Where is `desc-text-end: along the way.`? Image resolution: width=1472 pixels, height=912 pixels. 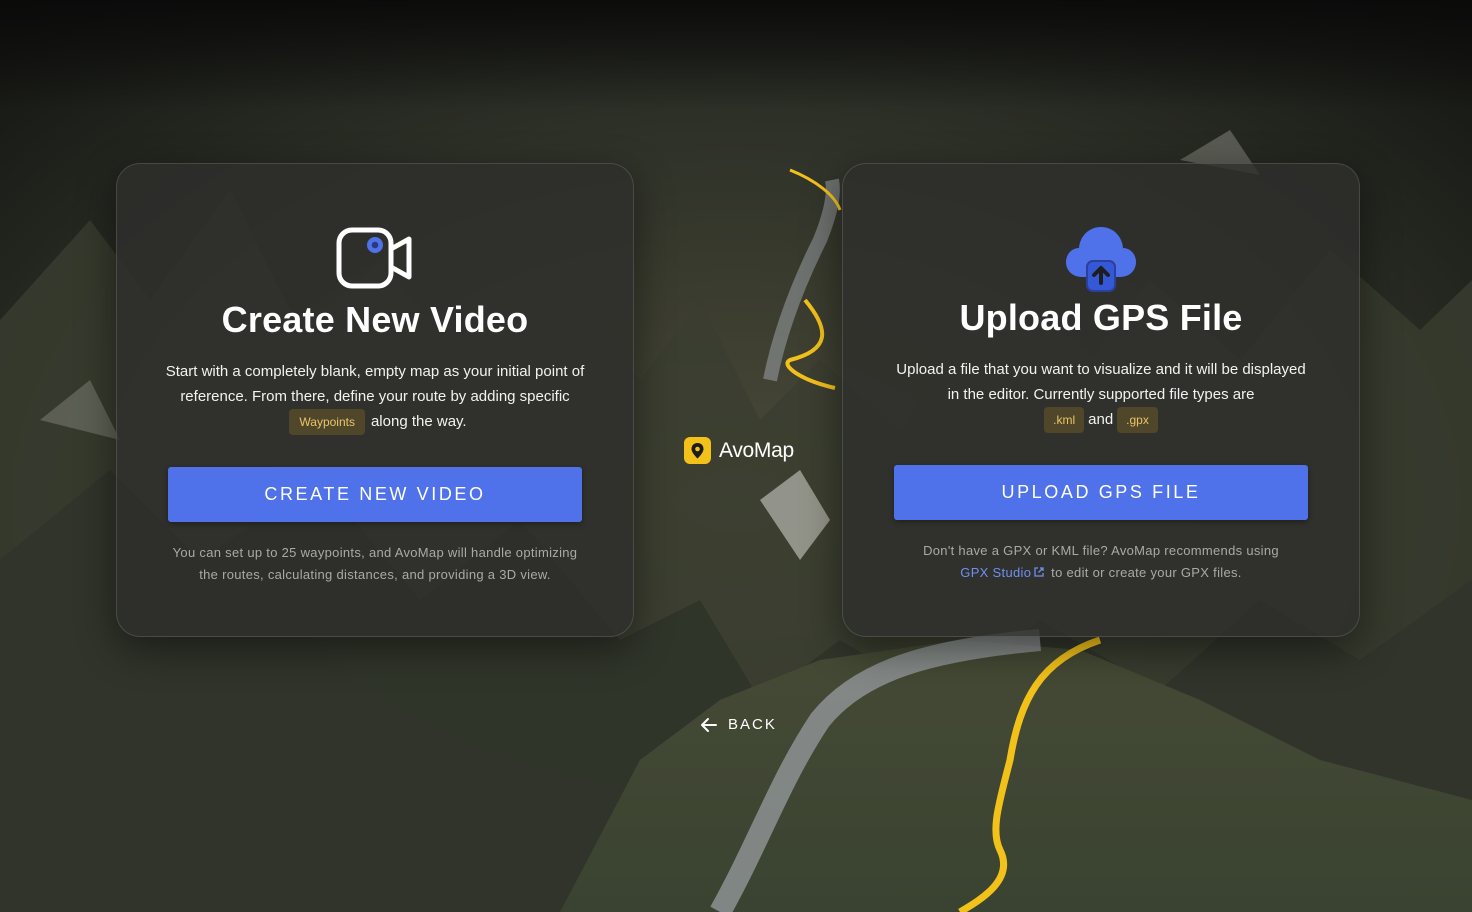
desc-text-end: along the way. is located at coordinates (418, 421).